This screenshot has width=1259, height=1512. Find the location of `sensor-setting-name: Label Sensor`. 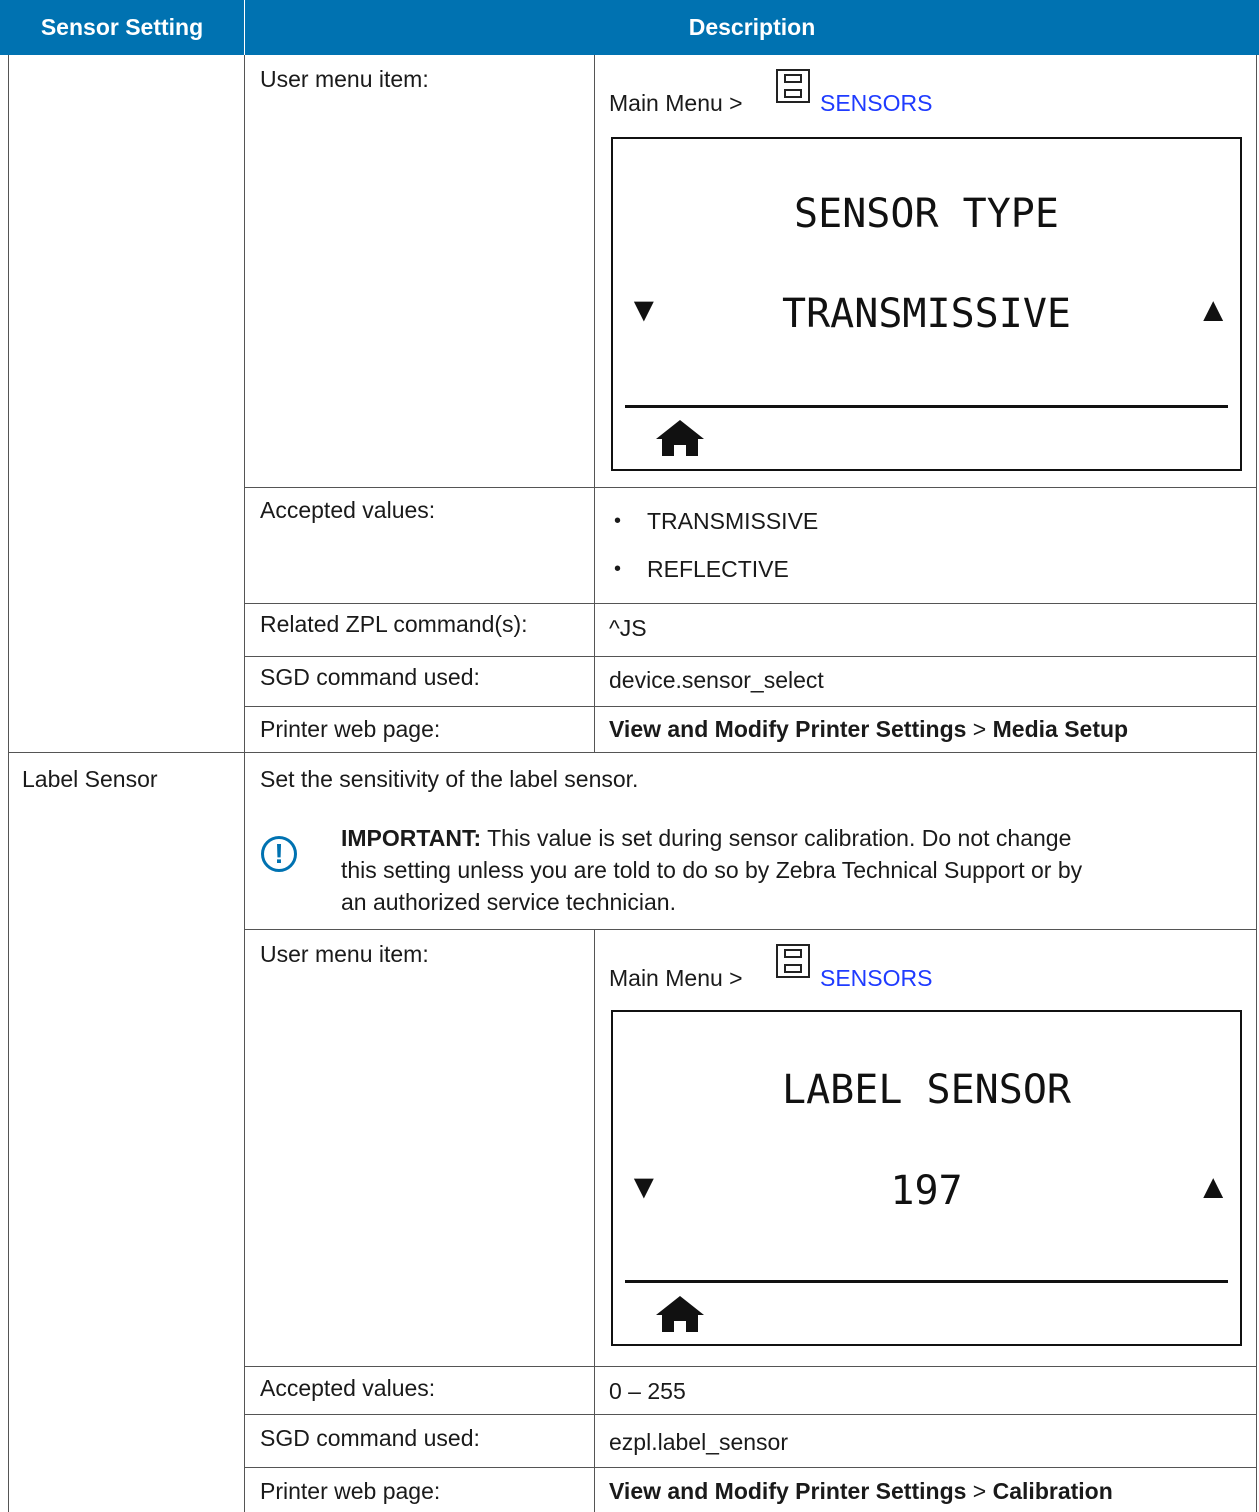

sensor-setting-name: Label Sensor is located at coordinates (90, 779).